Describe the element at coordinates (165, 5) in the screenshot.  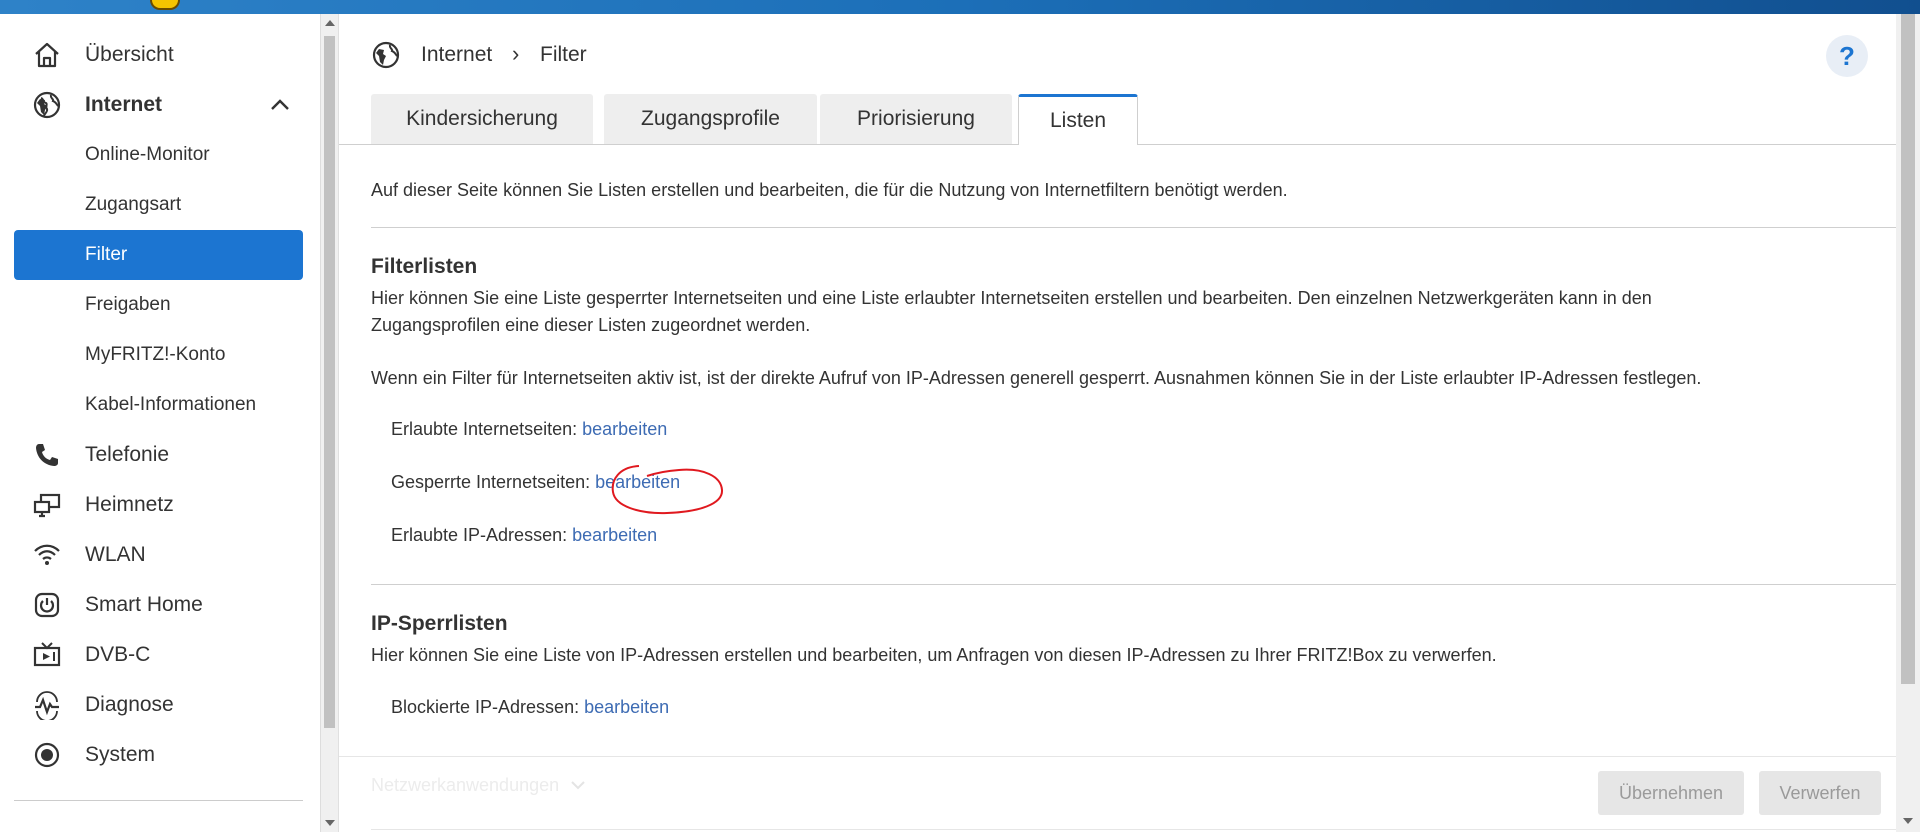
I see `fritz-logo-icon` at that location.